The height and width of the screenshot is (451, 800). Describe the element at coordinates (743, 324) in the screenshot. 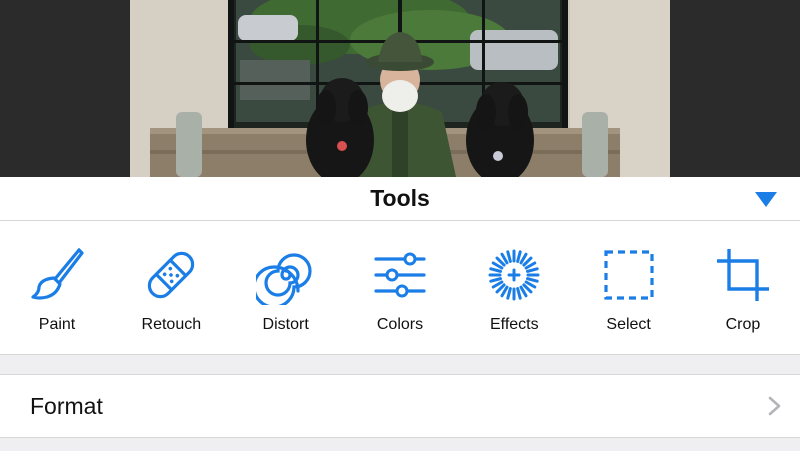

I see `tool-label: Crop` at that location.